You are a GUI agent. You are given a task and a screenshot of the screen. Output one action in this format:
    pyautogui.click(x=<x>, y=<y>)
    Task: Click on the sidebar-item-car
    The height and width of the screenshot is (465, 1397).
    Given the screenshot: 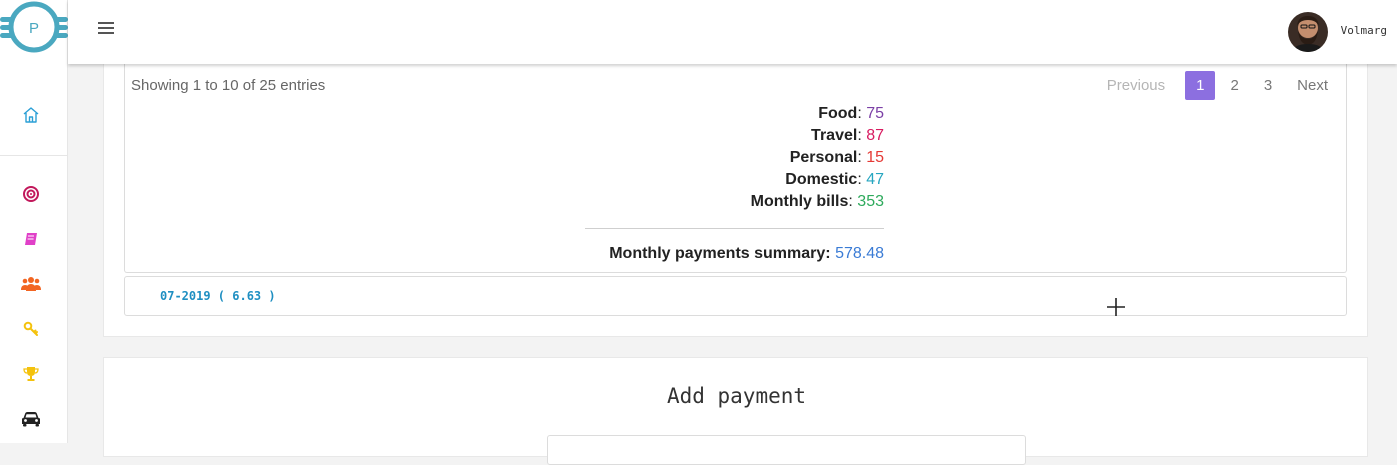 What is the action you would take?
    pyautogui.click(x=31, y=419)
    